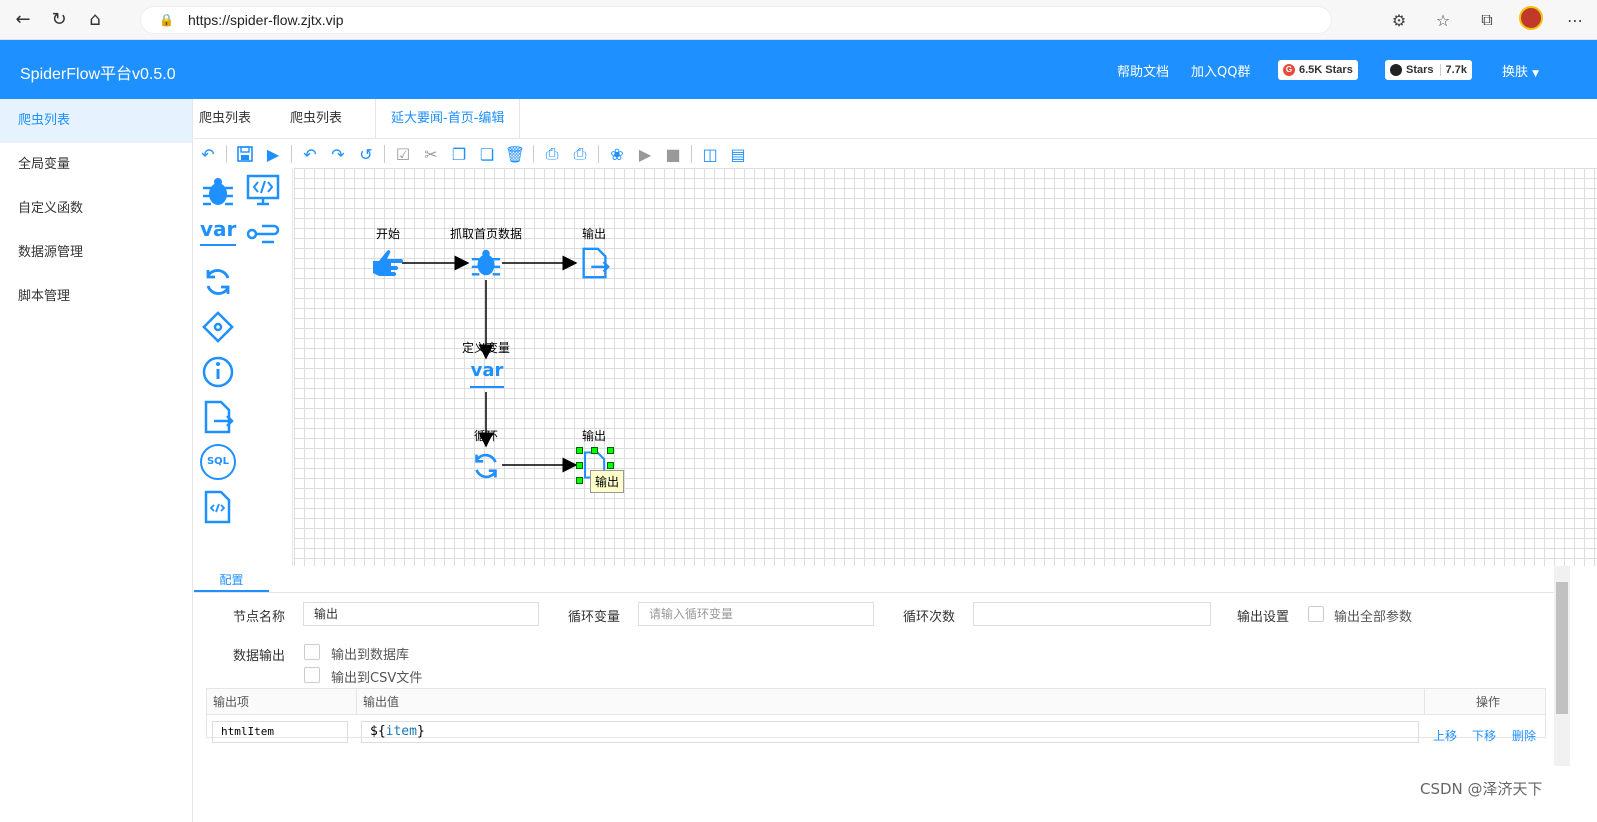 This screenshot has height=822, width=1597. Describe the element at coordinates (401, 731) in the screenshot. I see `value-var: item` at that location.